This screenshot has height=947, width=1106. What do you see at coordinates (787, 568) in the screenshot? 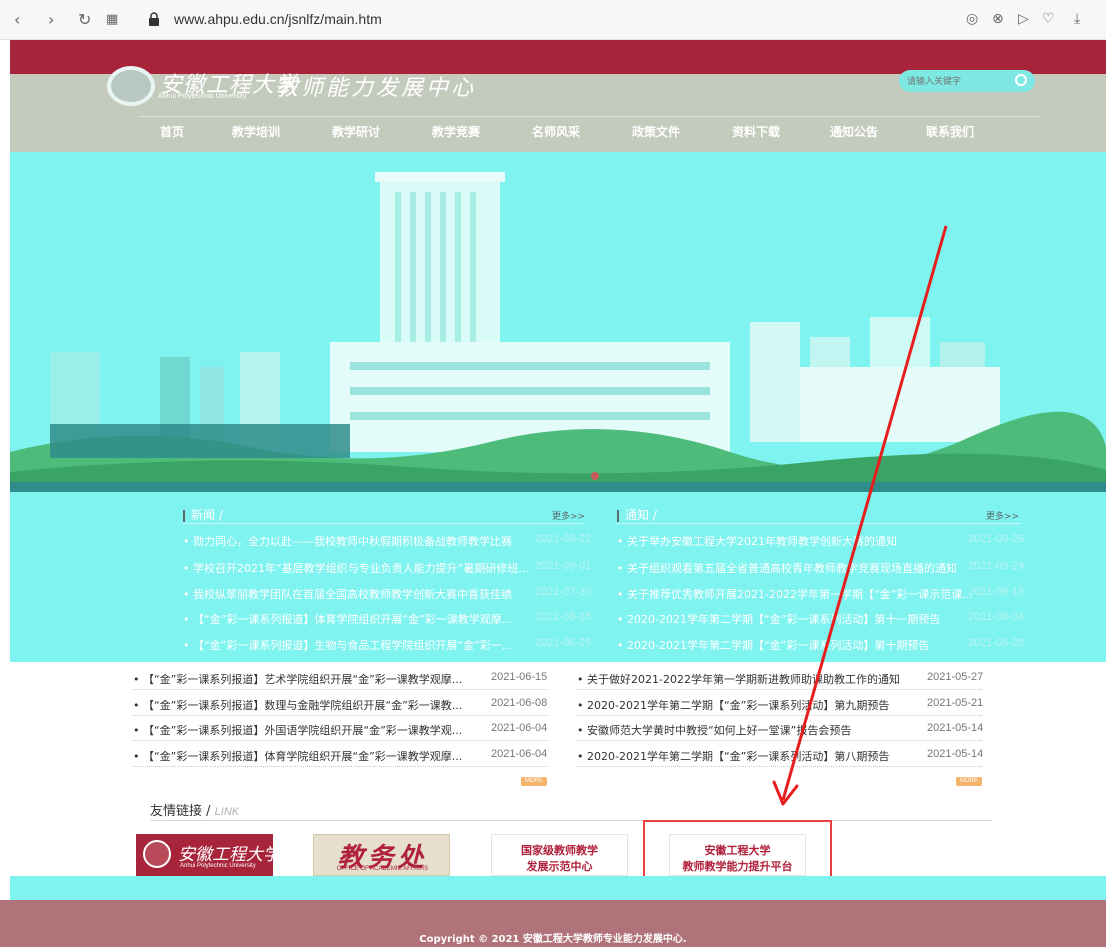
I see `notice-item-title: • 关于组织观看第五届全省普通高校青年教师教学竞赛现场直播的通知` at bounding box center [787, 568].